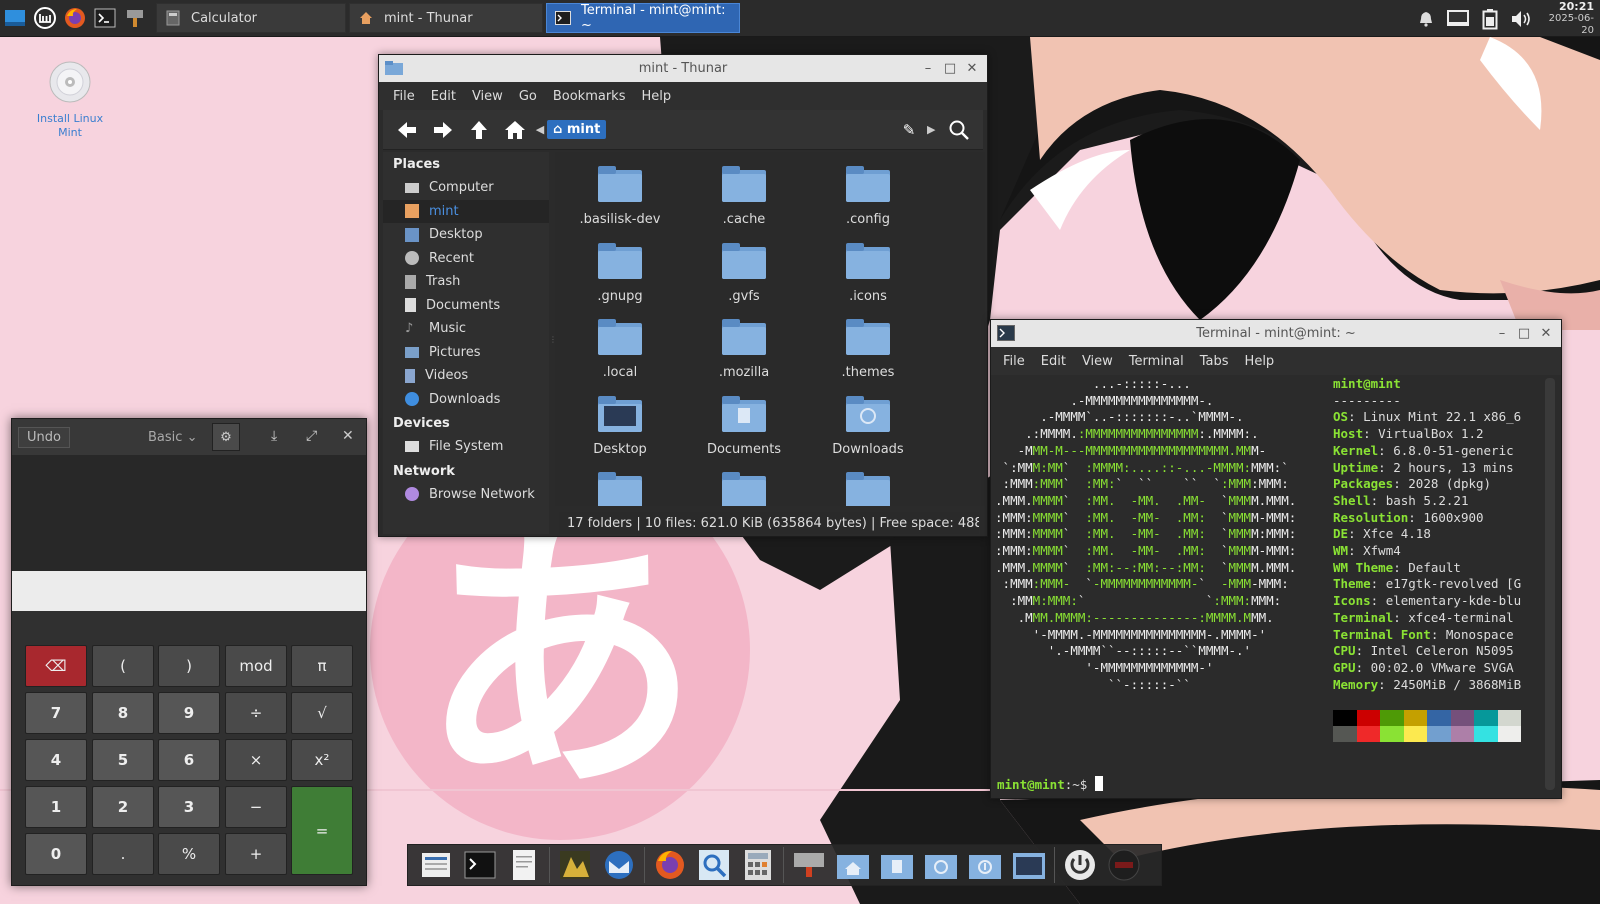 Image resolution: width=1600 pixels, height=904 pixels. Describe the element at coordinates (515, 130) in the screenshot. I see `home-button` at that location.